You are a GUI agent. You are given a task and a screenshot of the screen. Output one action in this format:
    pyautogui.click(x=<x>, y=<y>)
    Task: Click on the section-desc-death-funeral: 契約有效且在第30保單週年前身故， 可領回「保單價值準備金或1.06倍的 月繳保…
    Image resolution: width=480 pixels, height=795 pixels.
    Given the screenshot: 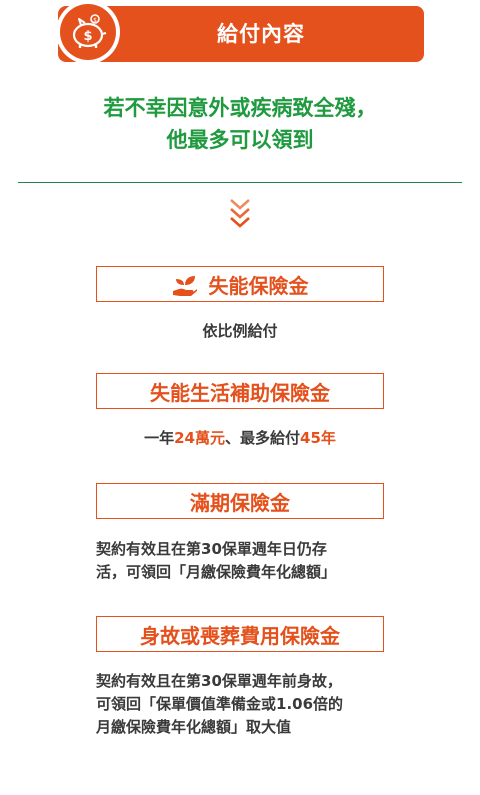 What is the action you would take?
    pyautogui.click(x=220, y=704)
    